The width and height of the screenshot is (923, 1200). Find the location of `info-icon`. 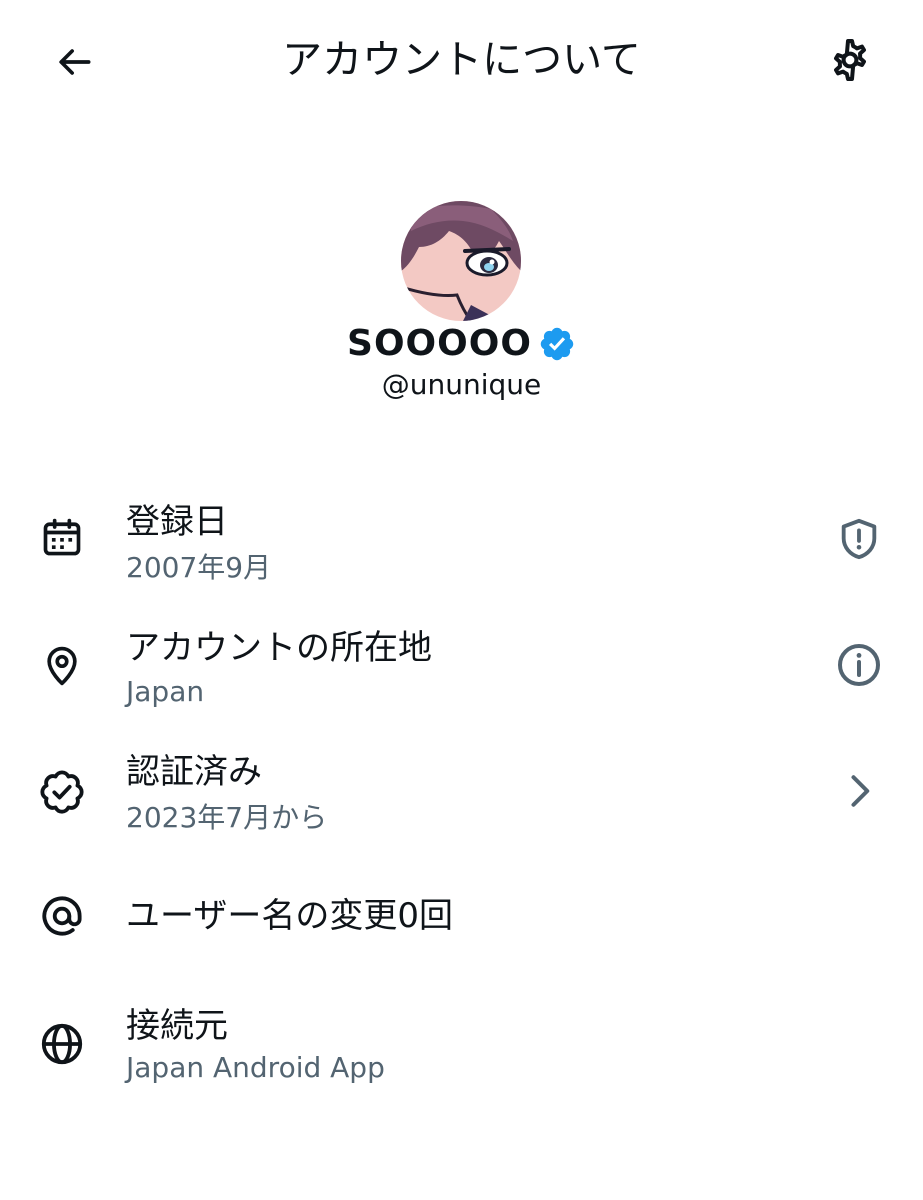

info-icon is located at coordinates (859, 665).